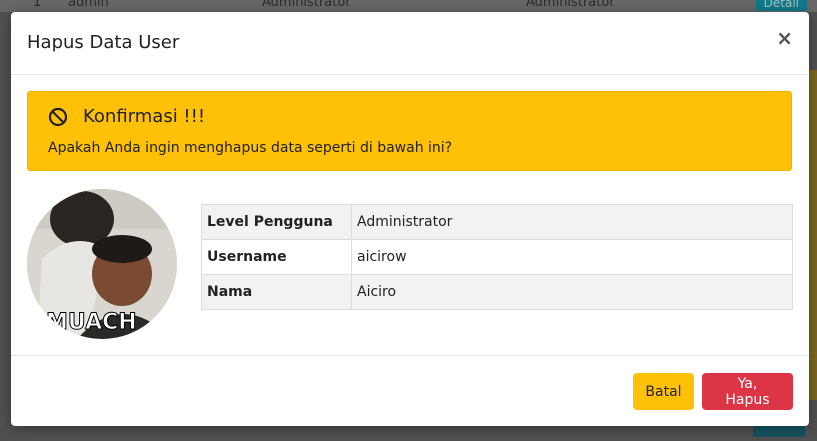 Image resolution: width=817 pixels, height=441 pixels. Describe the element at coordinates (103, 42) in the screenshot. I see `modal-title: Hapus Data User` at that location.